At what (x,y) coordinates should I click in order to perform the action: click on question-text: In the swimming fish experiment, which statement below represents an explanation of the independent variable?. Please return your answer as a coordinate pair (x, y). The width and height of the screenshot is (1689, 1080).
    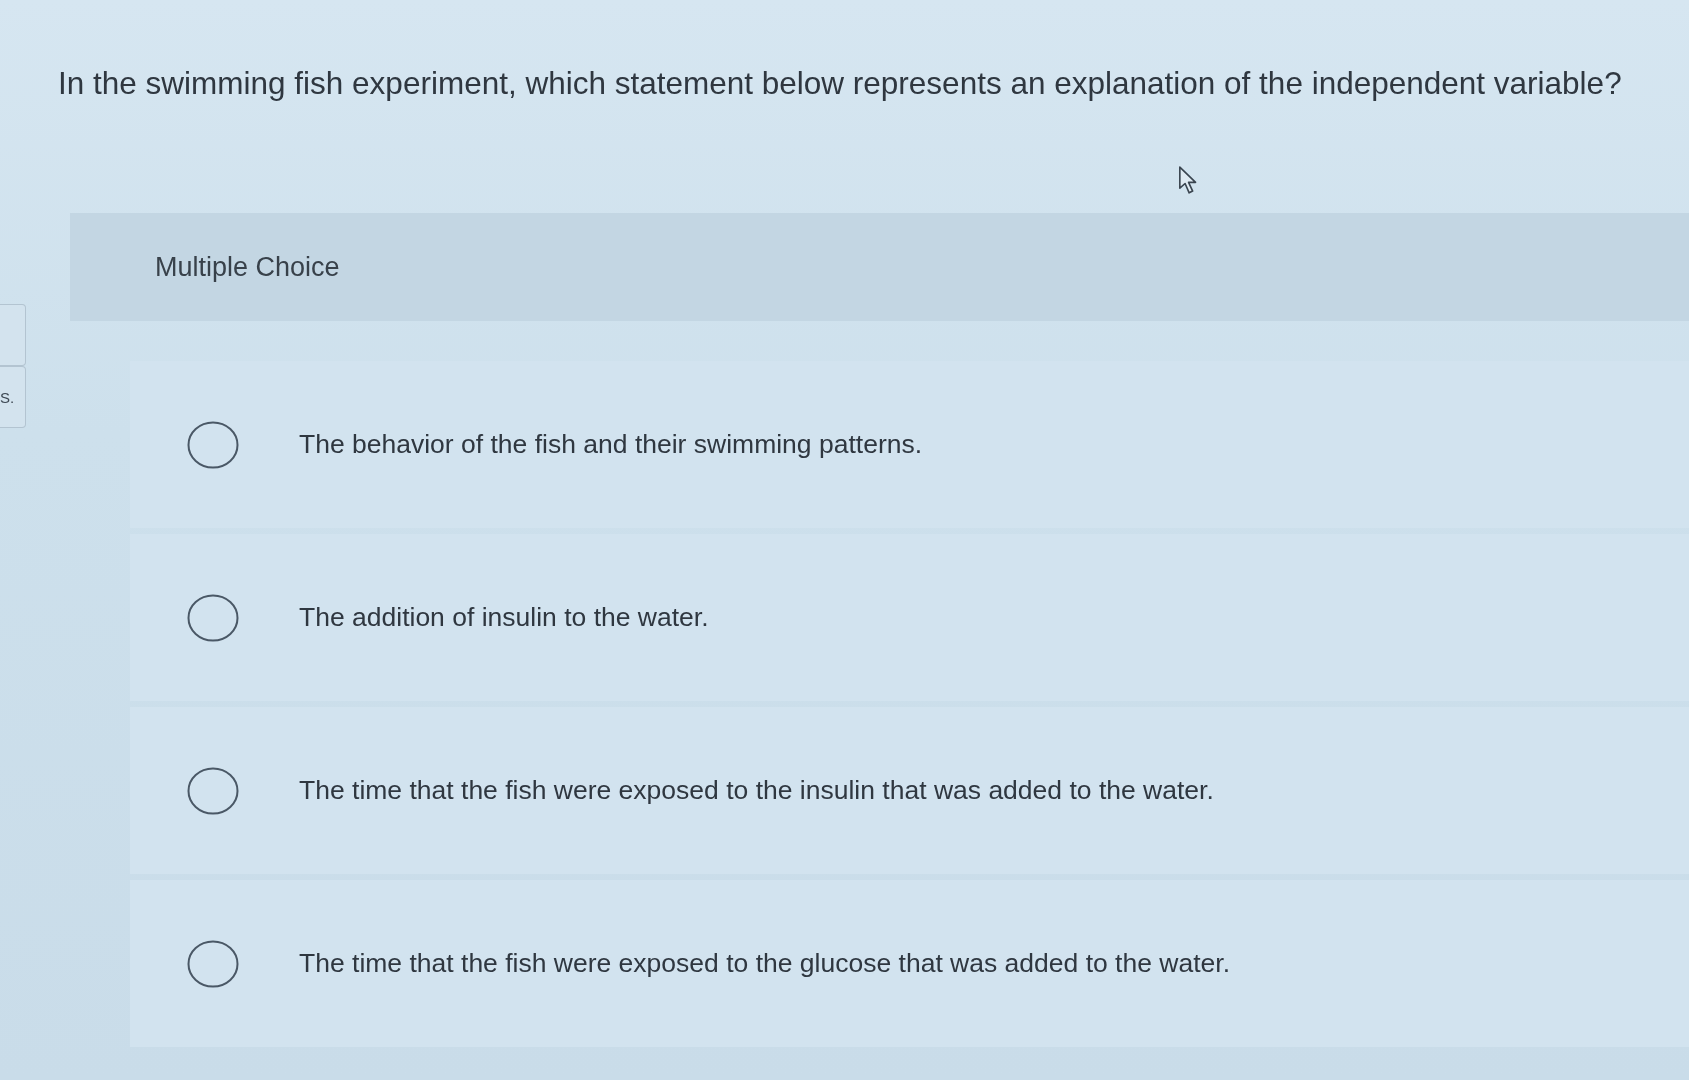
    Looking at the image, I should click on (840, 83).